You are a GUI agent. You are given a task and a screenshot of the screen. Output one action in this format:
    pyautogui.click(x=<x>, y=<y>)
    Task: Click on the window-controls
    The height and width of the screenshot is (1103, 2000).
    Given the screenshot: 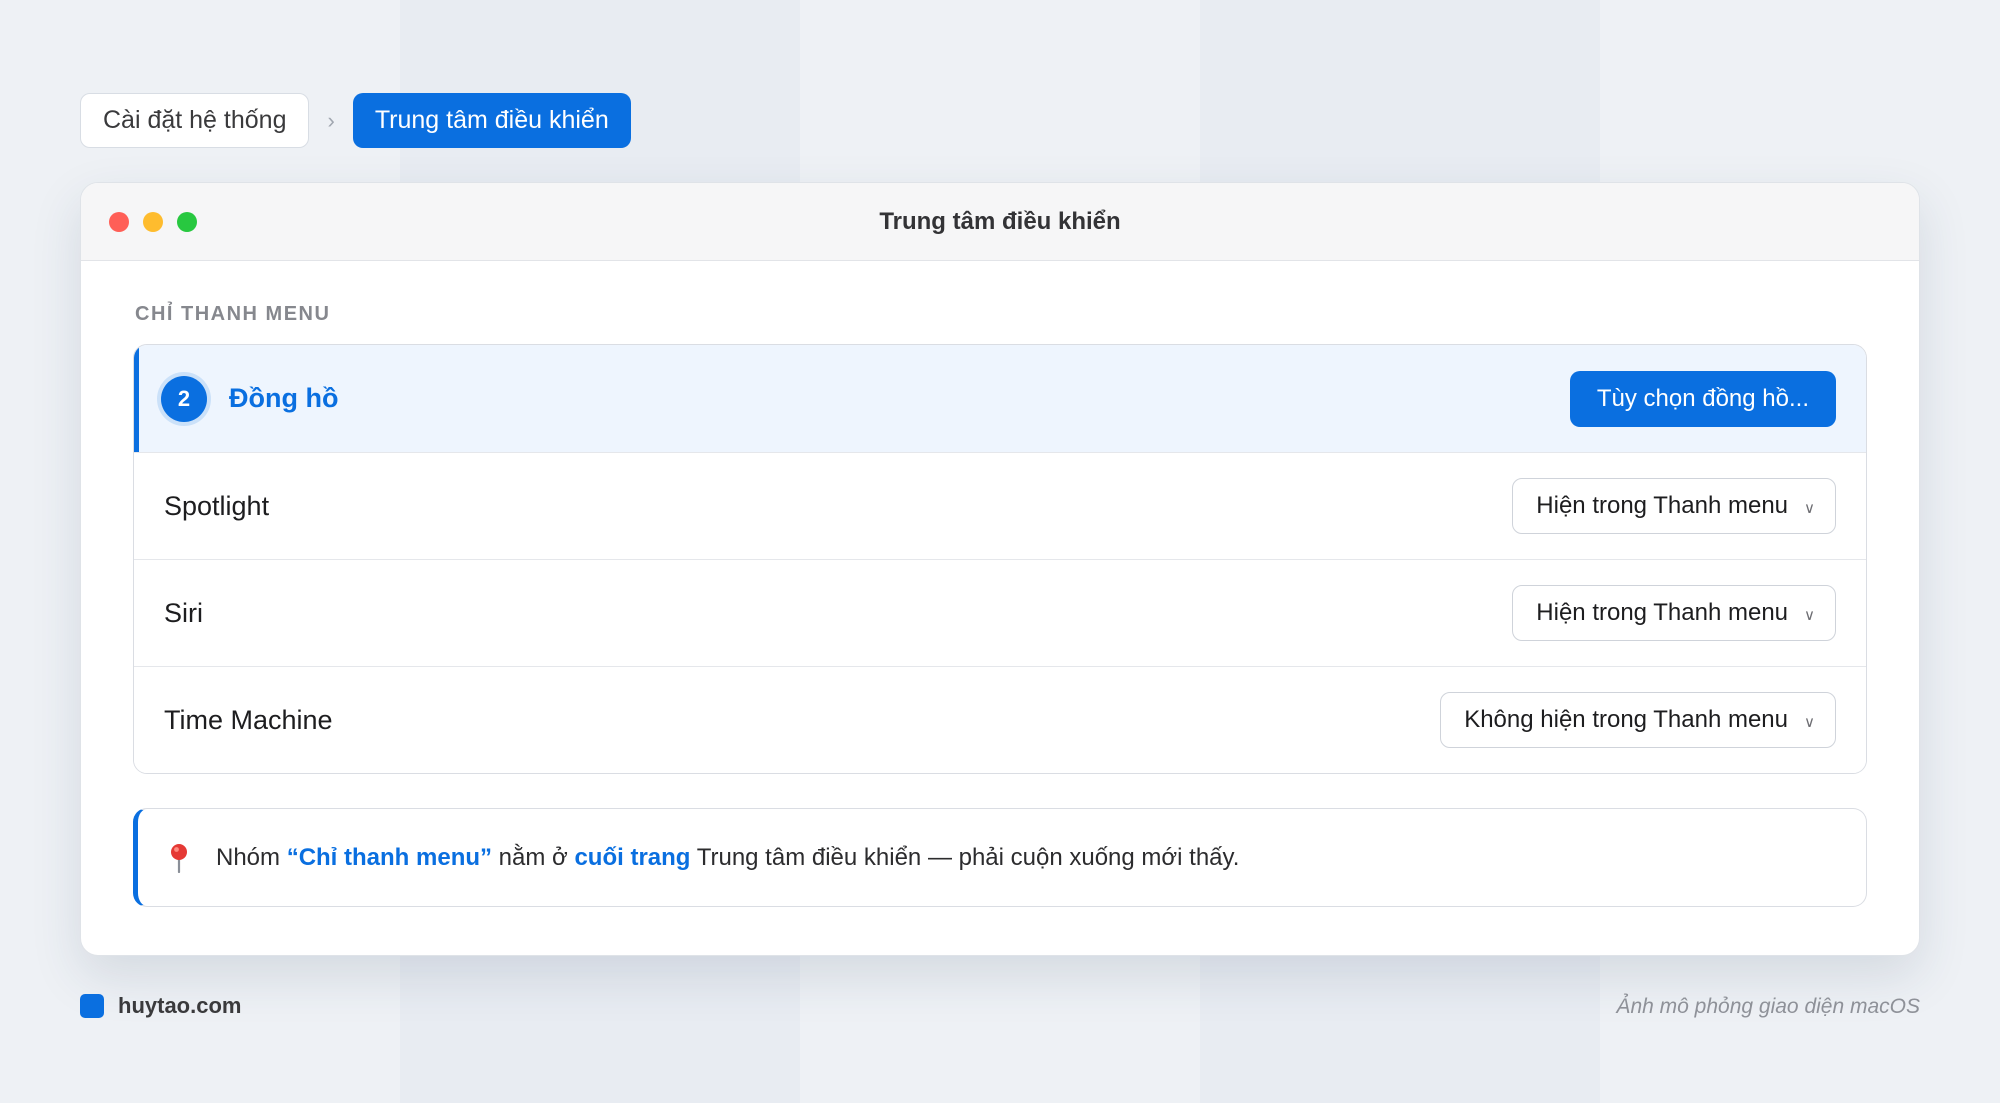 What is the action you would take?
    pyautogui.click(x=153, y=222)
    